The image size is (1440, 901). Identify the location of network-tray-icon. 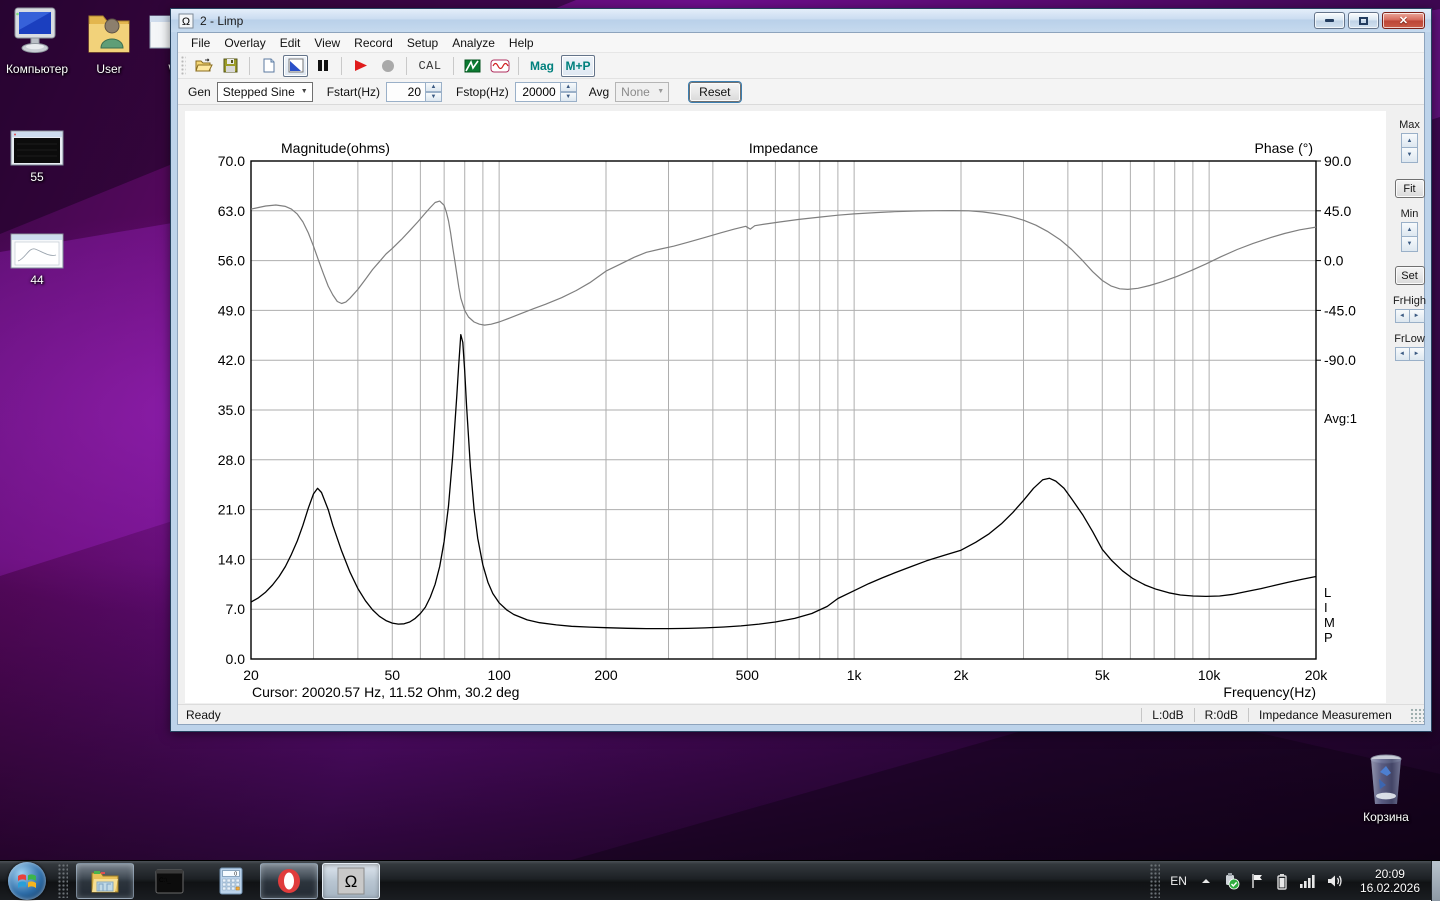
(1308, 881).